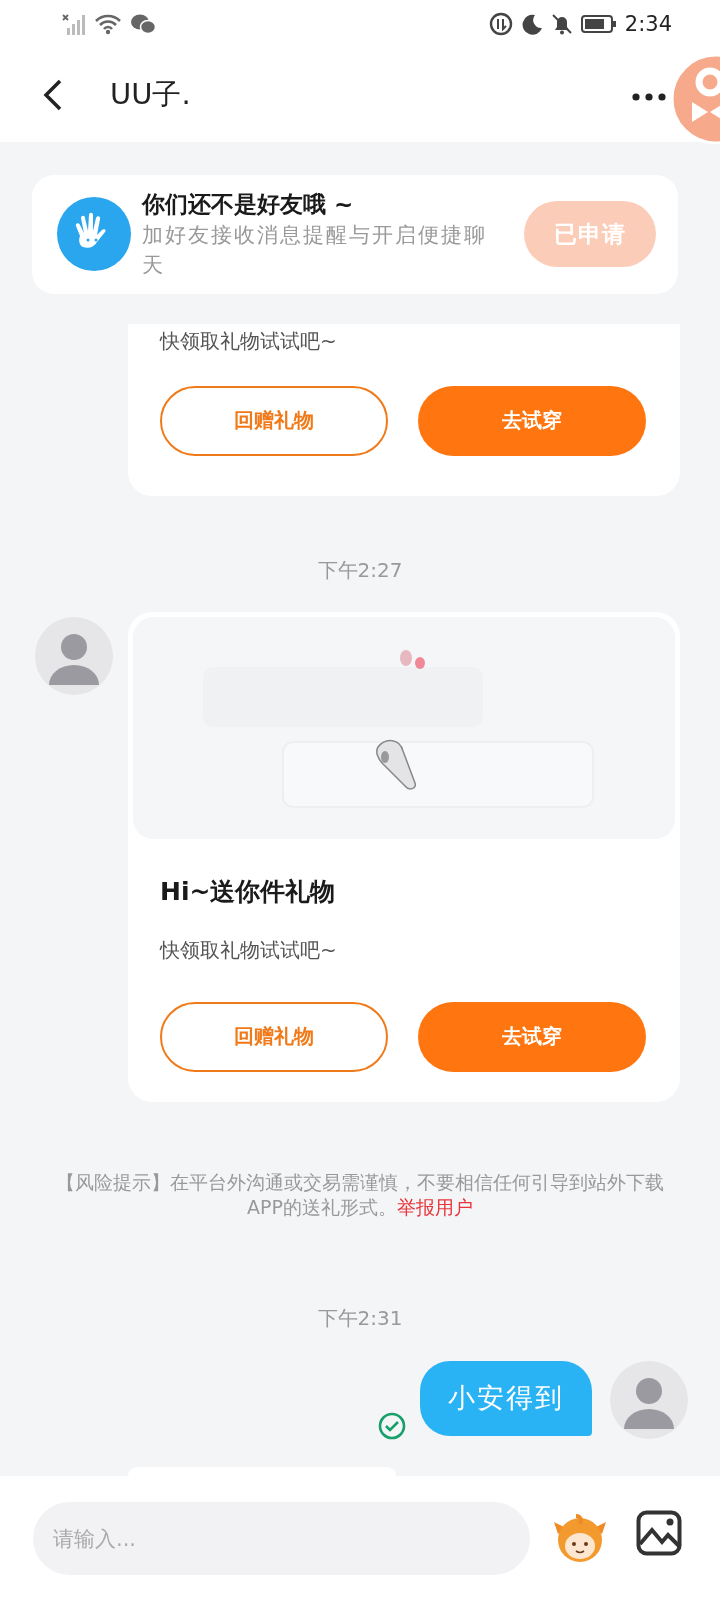 This screenshot has height=1600, width=720. What do you see at coordinates (598, 24) in the screenshot?
I see `battery-icon` at bounding box center [598, 24].